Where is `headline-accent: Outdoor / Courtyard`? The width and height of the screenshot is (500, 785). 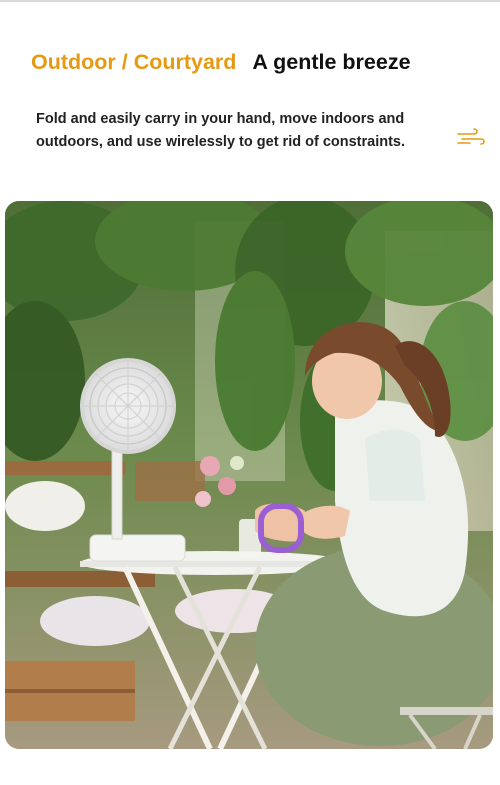
headline-accent: Outdoor / Courtyard is located at coordinates (134, 62).